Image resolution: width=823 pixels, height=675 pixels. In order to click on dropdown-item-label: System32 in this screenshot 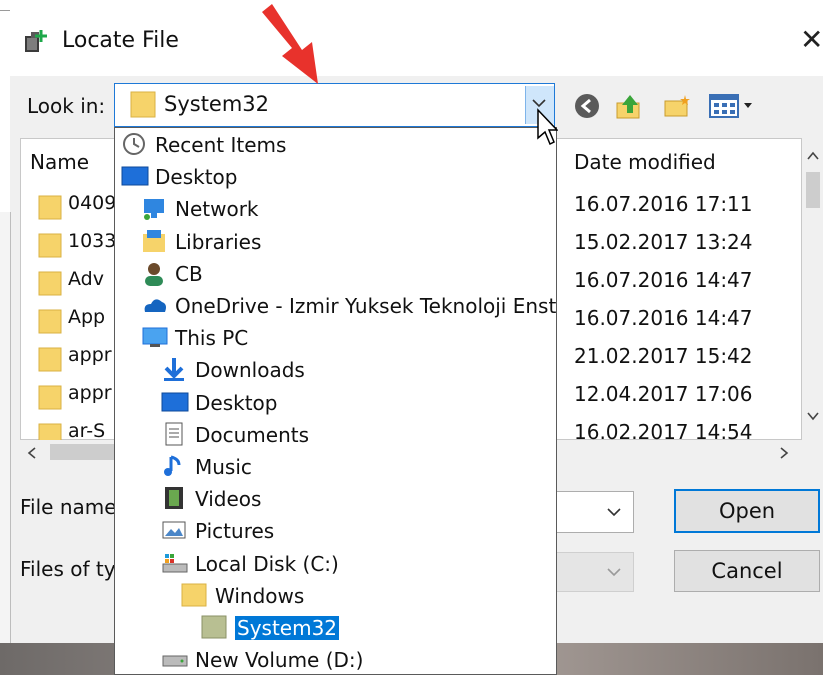, I will do `click(287, 628)`.